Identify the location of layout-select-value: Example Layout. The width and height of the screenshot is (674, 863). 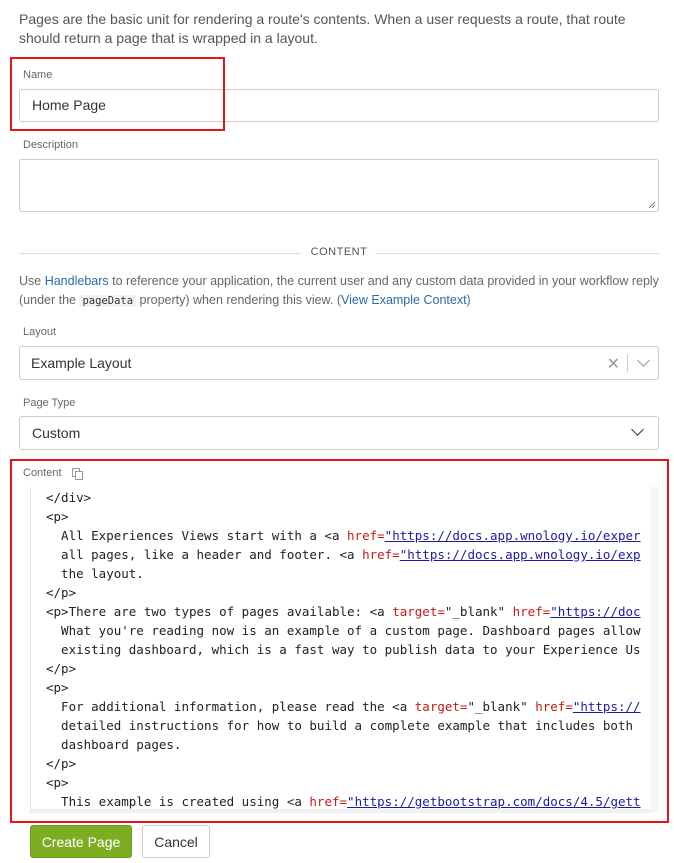
(81, 363).